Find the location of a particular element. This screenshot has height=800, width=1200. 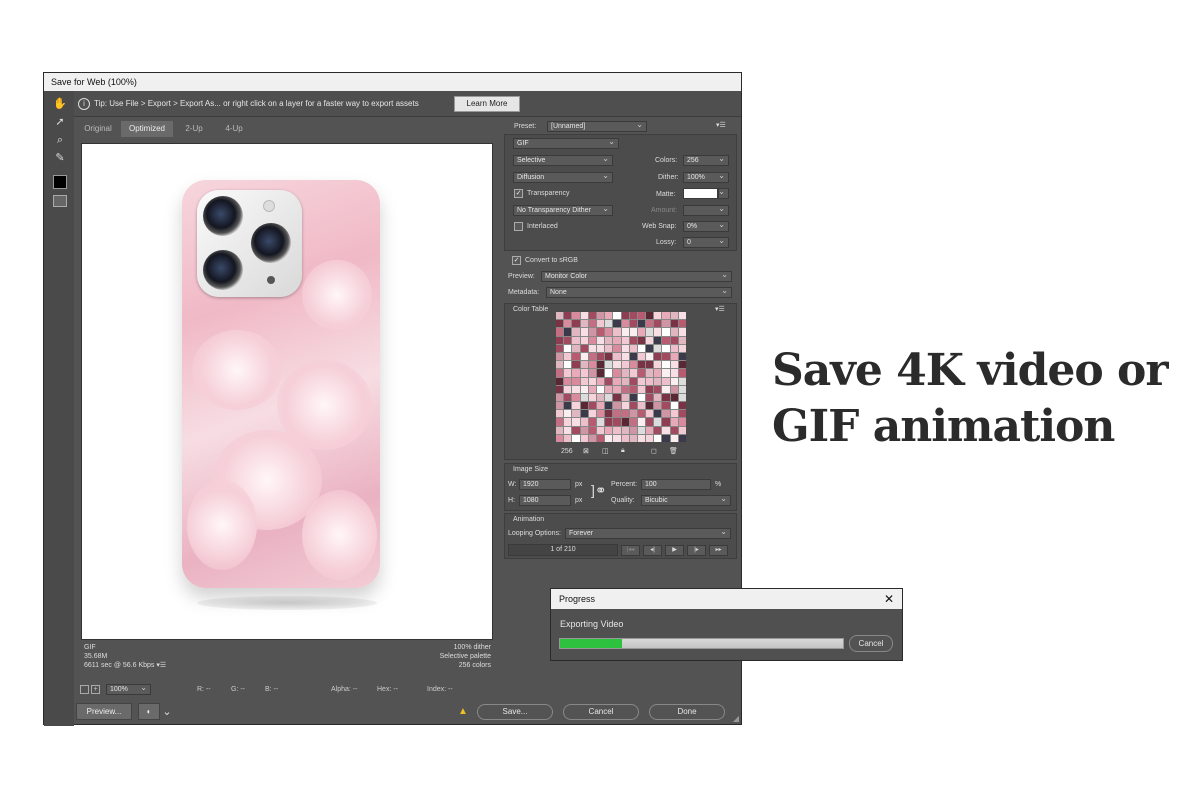

tab-original: Original is located at coordinates (98, 129).